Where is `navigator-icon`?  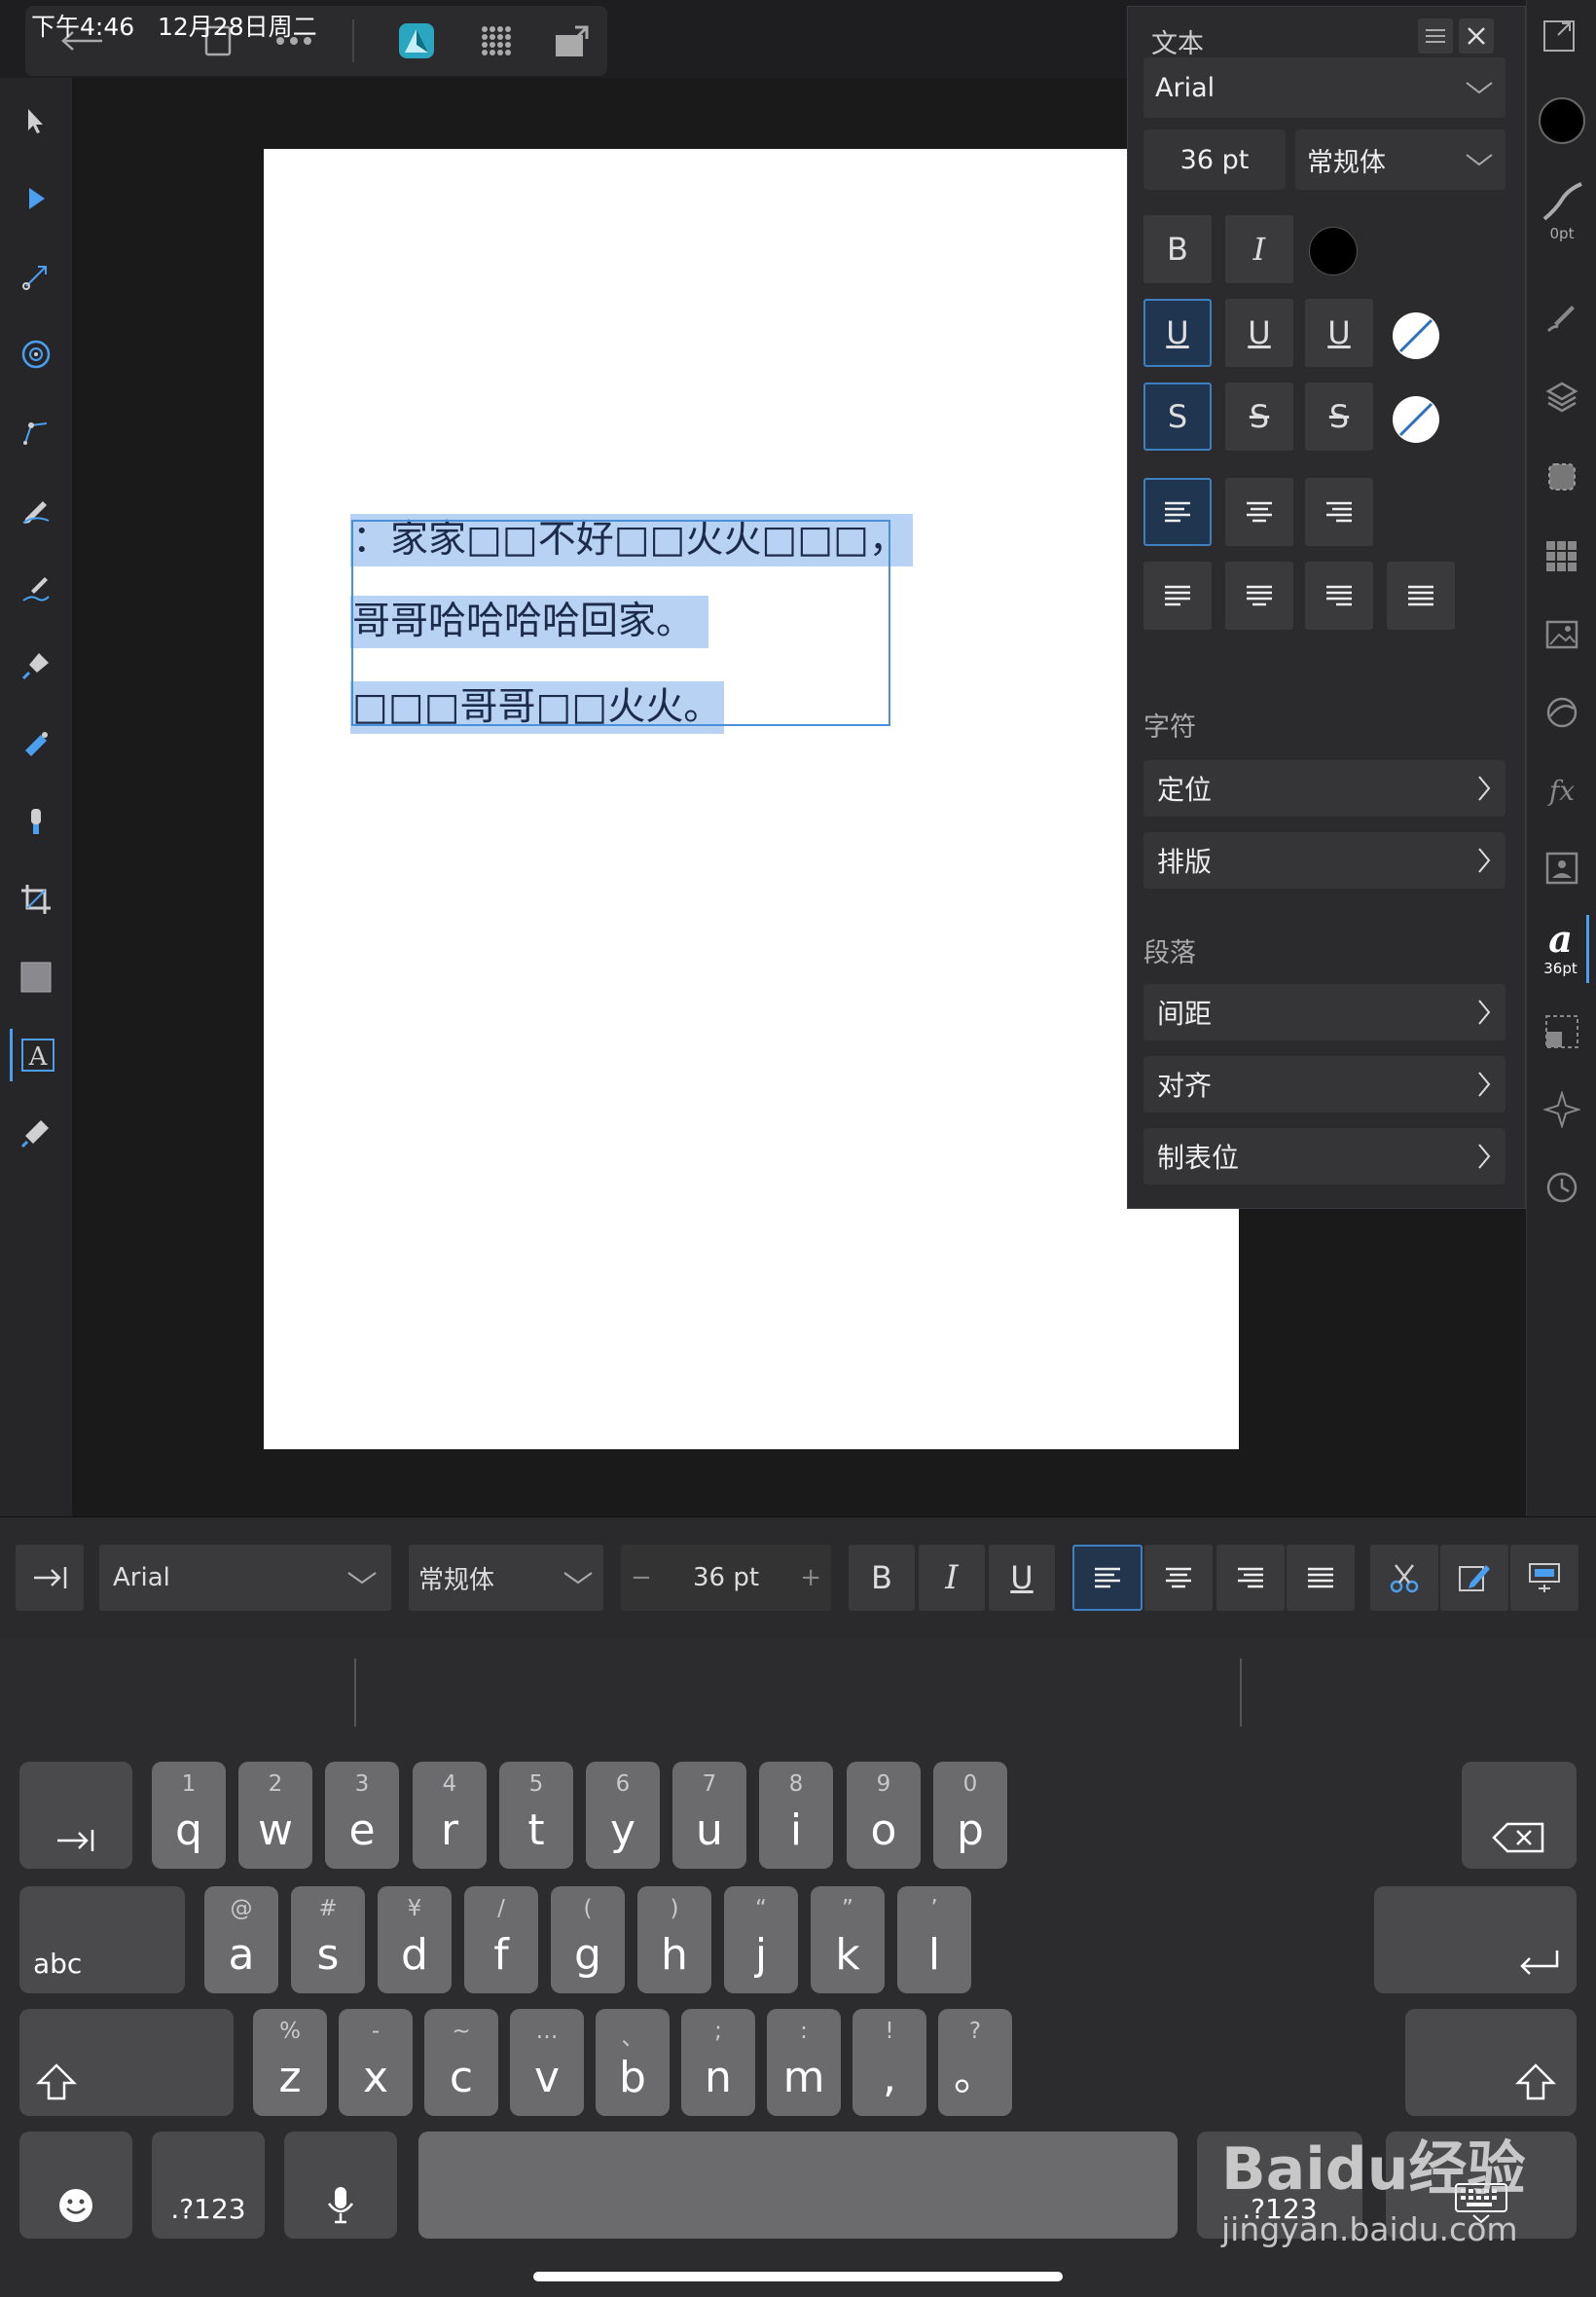 navigator-icon is located at coordinates (1562, 1109).